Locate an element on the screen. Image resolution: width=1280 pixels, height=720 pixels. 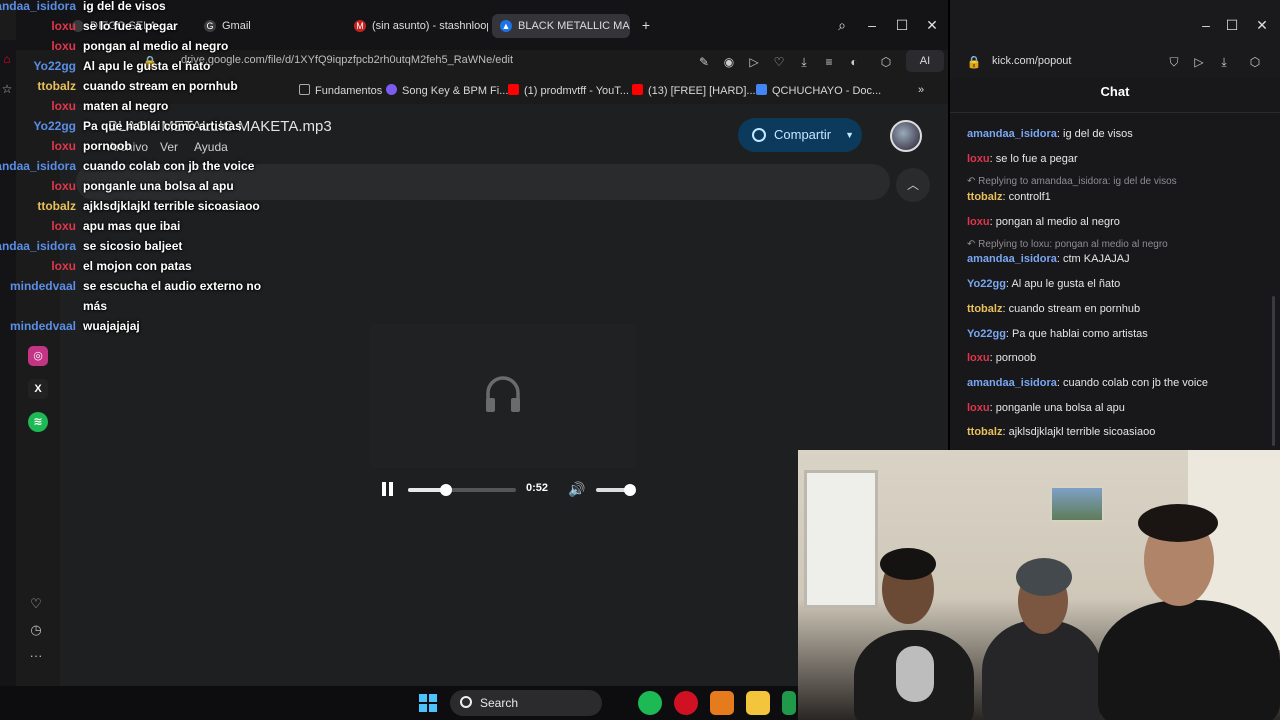
person-right is located at coordinates (1189, 660).